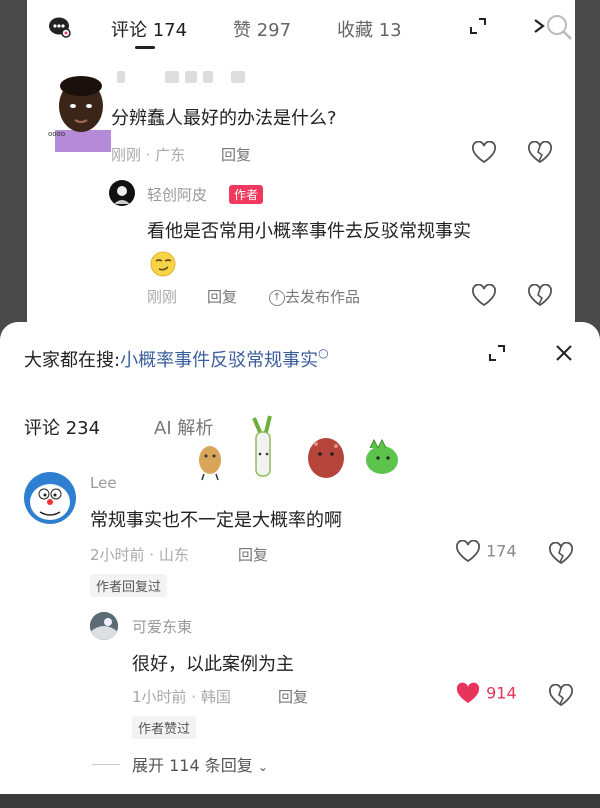 This screenshot has height=808, width=600. What do you see at coordinates (202, 74) in the screenshot?
I see `username-redacted` at bounding box center [202, 74].